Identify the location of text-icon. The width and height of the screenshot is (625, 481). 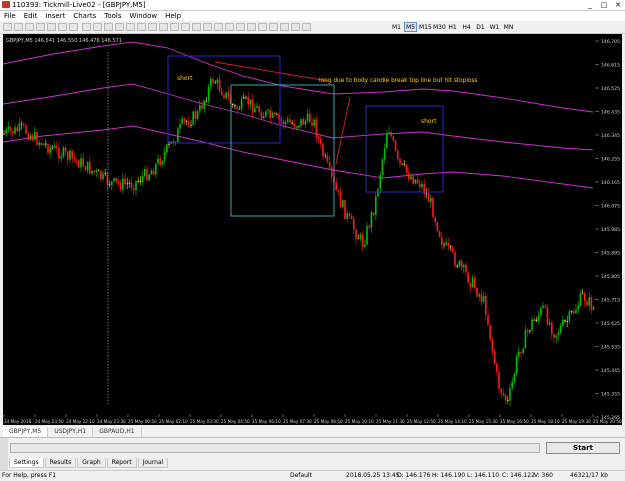
(284, 27).